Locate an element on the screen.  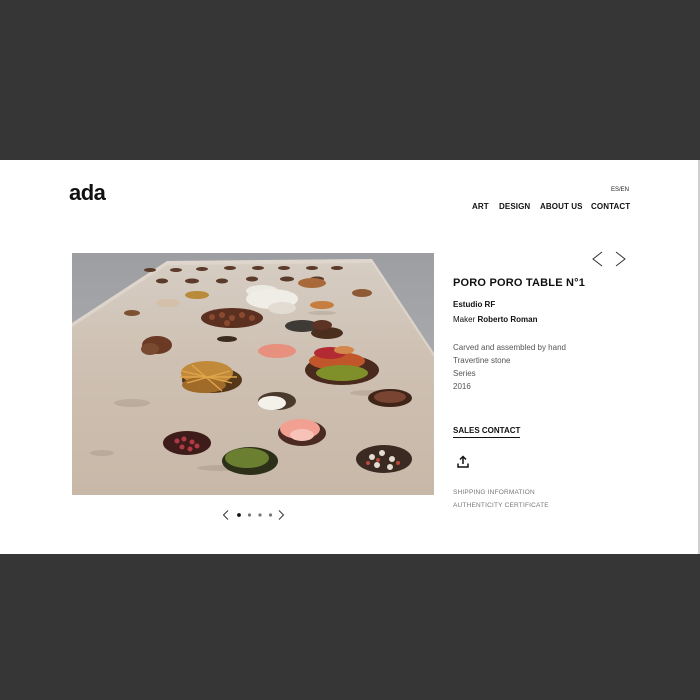
brand-logo: ada is located at coordinates (87, 193).